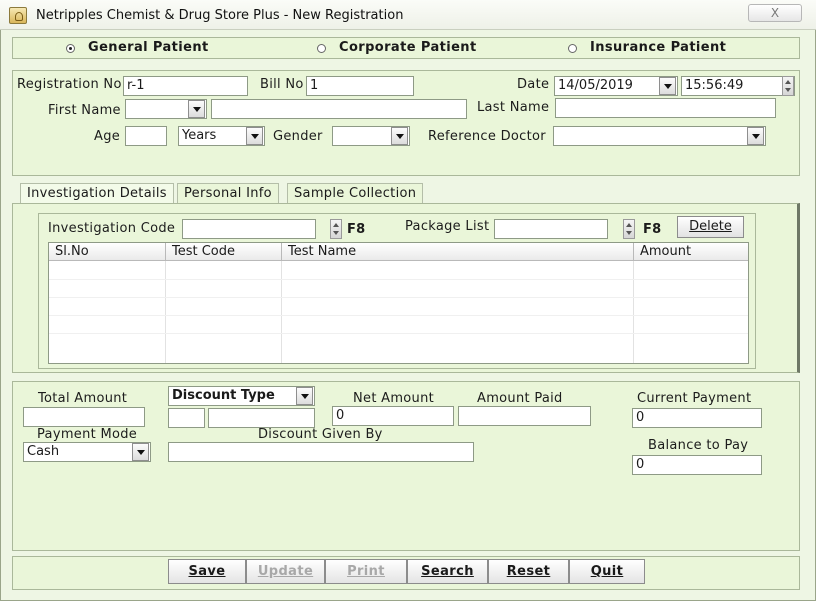 This screenshot has width=816, height=601. What do you see at coordinates (146, 136) in the screenshot?
I see `age-input` at bounding box center [146, 136].